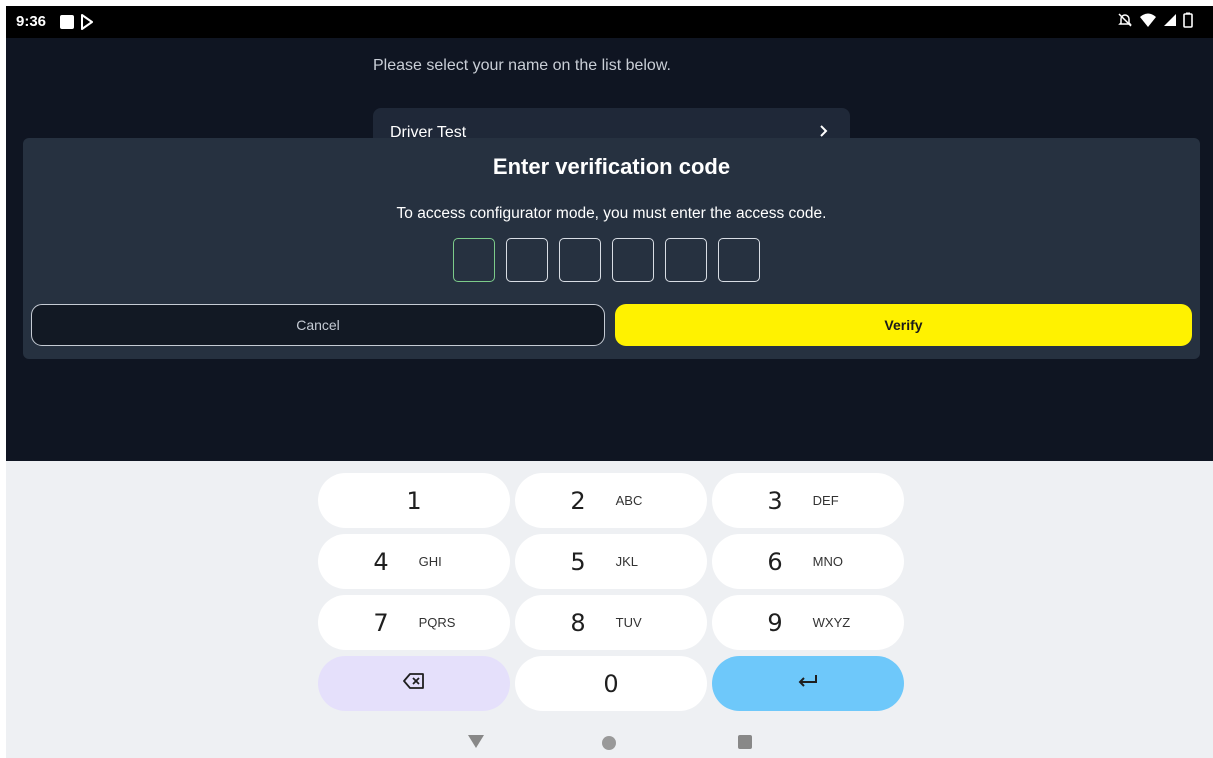 This screenshot has height=758, width=1213. I want to click on key-letters: TUV, so click(628, 622).